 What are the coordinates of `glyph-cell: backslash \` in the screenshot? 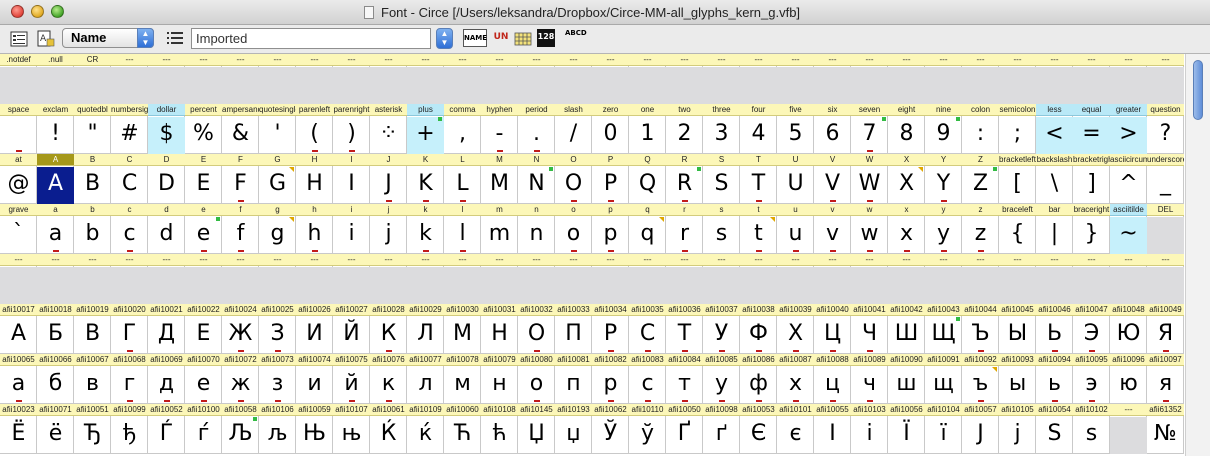 It's located at (1054, 179).